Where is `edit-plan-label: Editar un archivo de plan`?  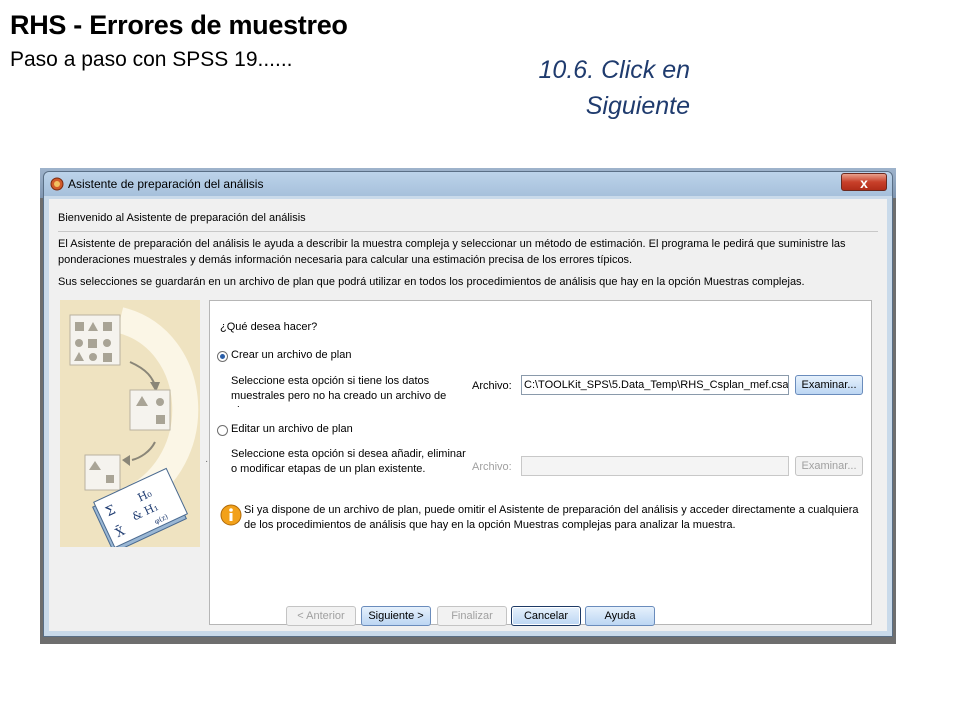
edit-plan-label: Editar un archivo de plan is located at coordinates (292, 429).